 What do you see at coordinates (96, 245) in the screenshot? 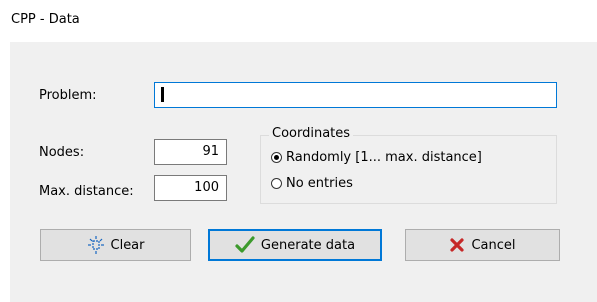
I see `clear-icon` at bounding box center [96, 245].